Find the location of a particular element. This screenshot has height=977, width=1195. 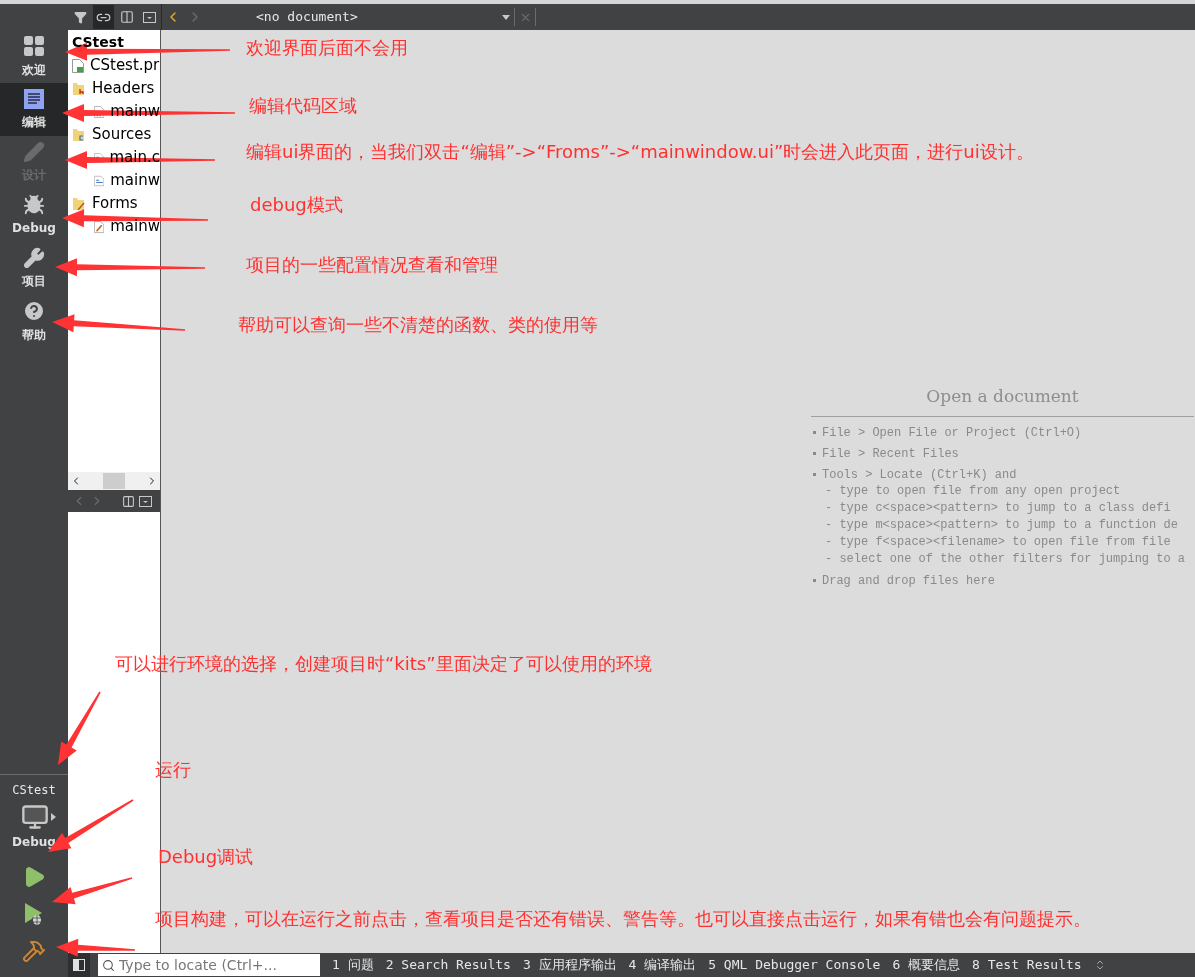

help-icon is located at coordinates (34, 311).